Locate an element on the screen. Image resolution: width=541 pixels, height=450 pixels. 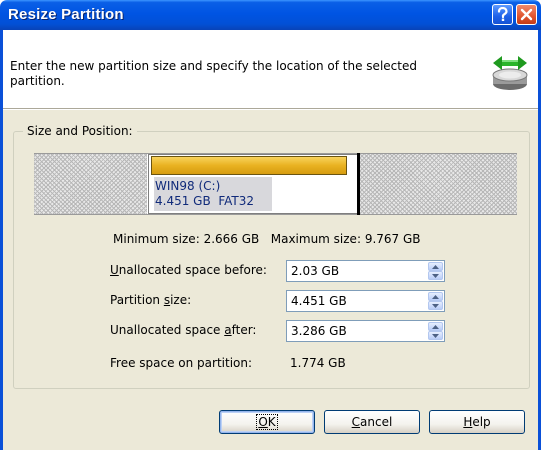
unallocated-before-label: Unallocated space before: is located at coordinates (188, 270).